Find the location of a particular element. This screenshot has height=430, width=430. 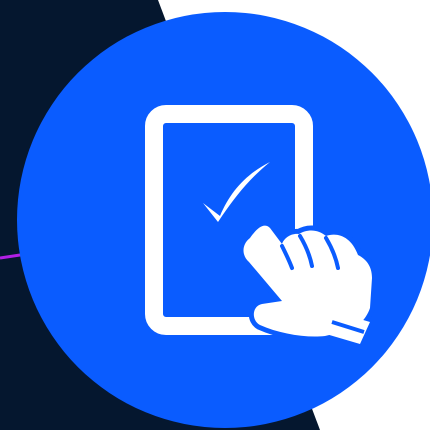

pointing-hand-icon is located at coordinates (307, 282).